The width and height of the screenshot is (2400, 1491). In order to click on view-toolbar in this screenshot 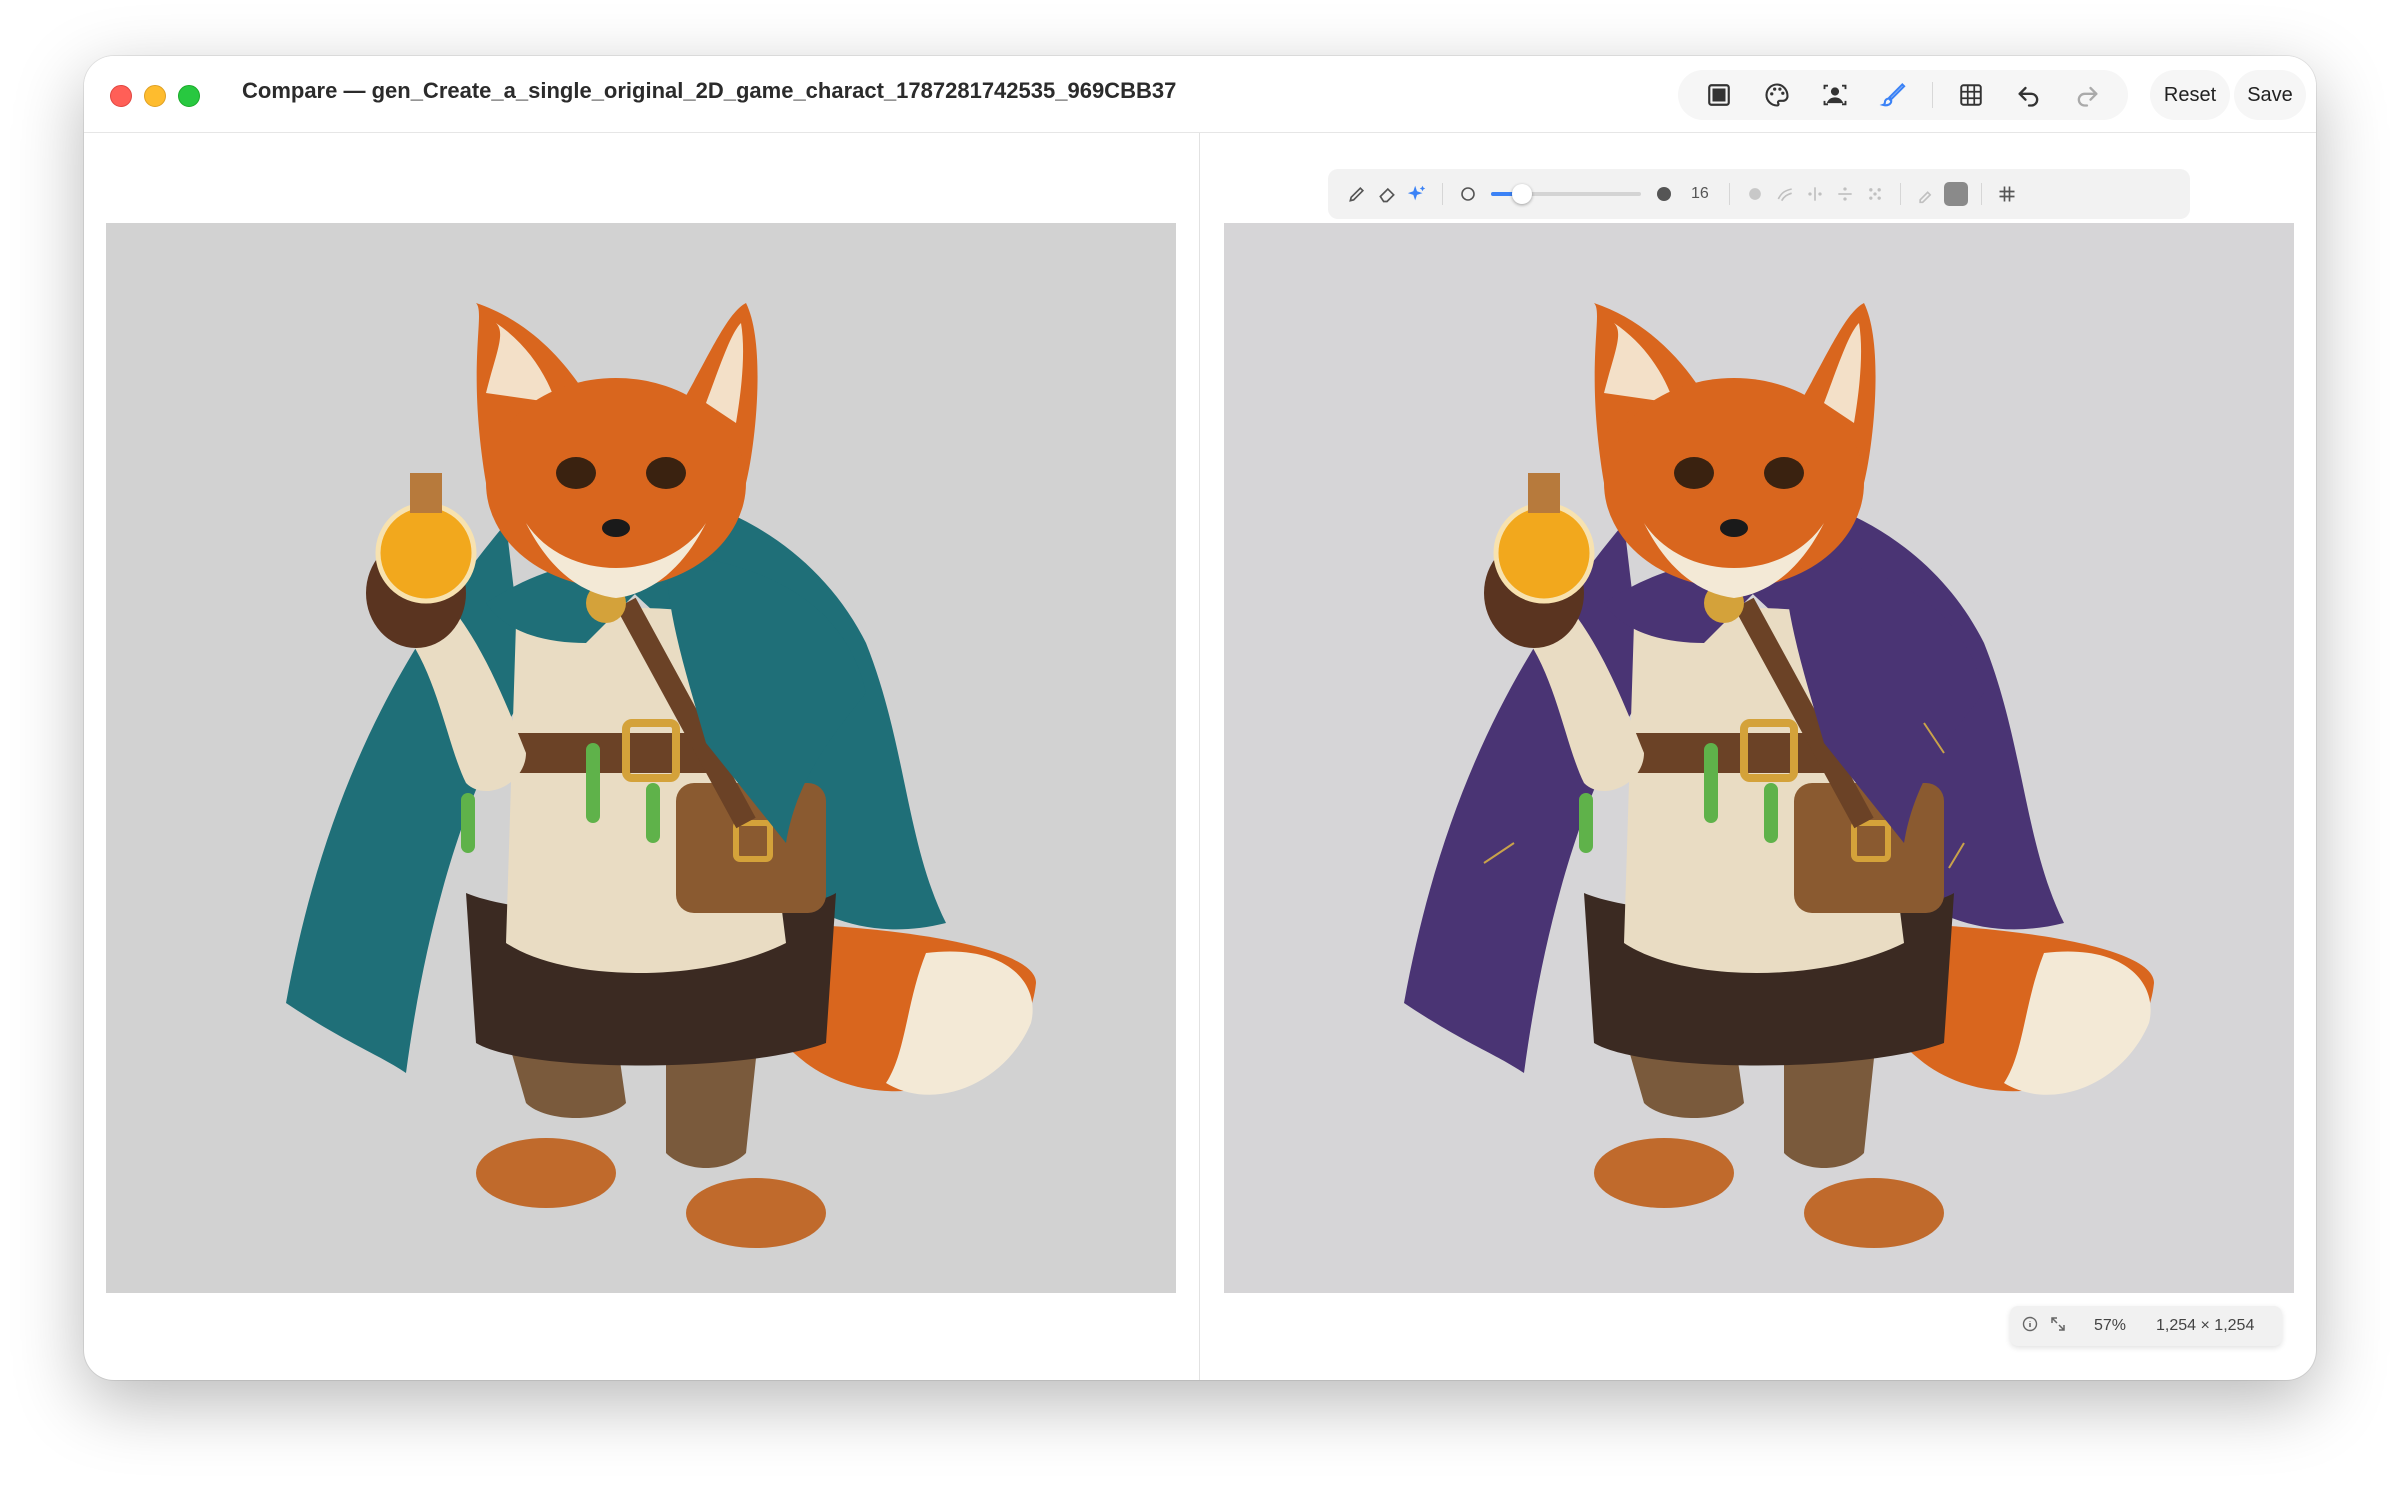, I will do `click(1903, 95)`.